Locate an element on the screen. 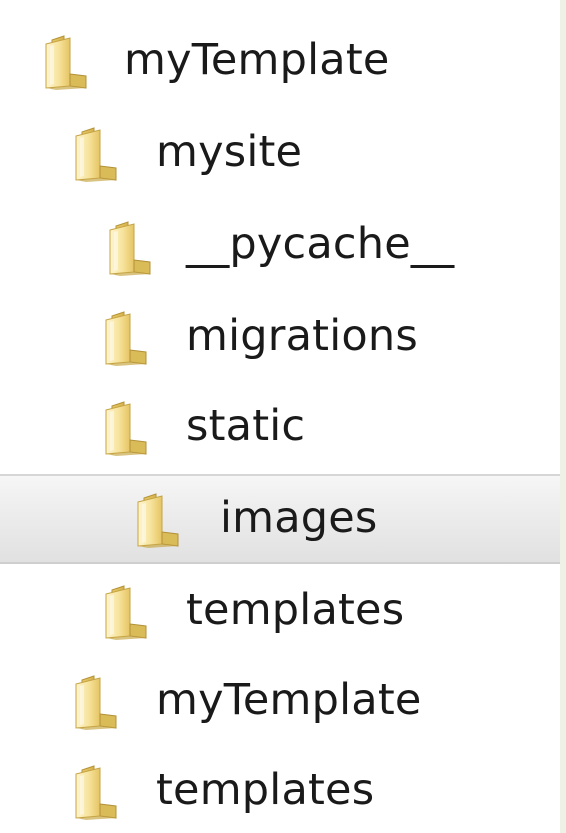  tree-item-mytemplate-child: myTemplate is located at coordinates (280, 702).